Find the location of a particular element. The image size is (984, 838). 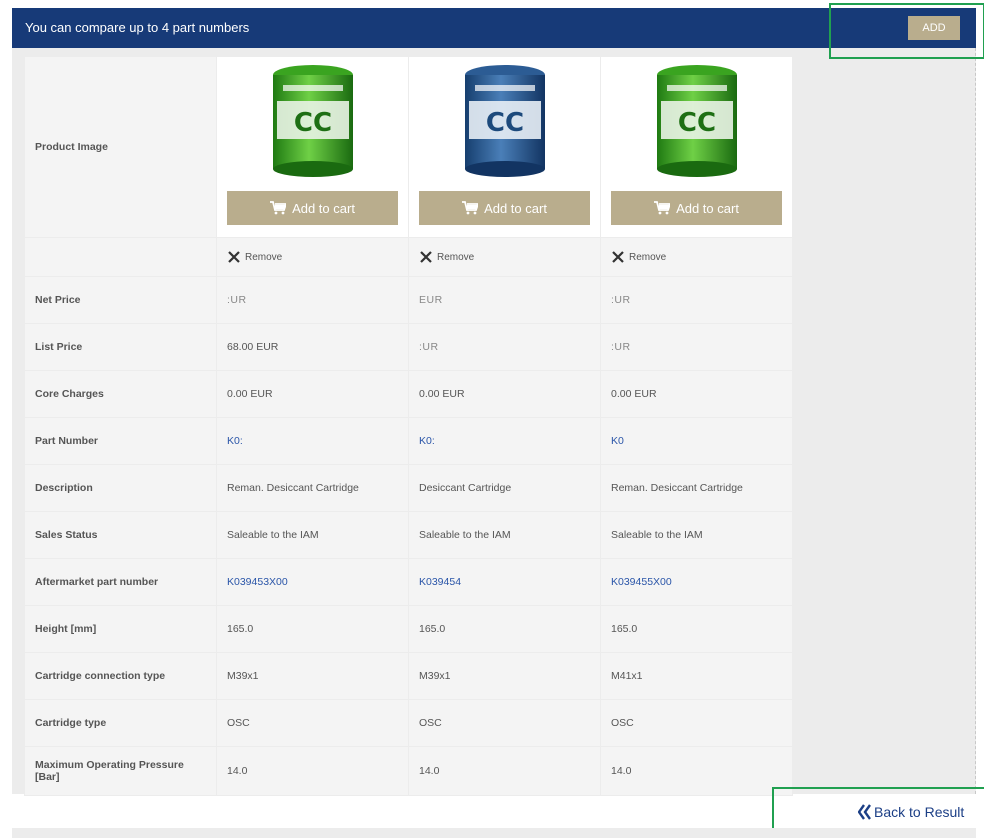

row-label: Core Charges is located at coordinates (120, 394).